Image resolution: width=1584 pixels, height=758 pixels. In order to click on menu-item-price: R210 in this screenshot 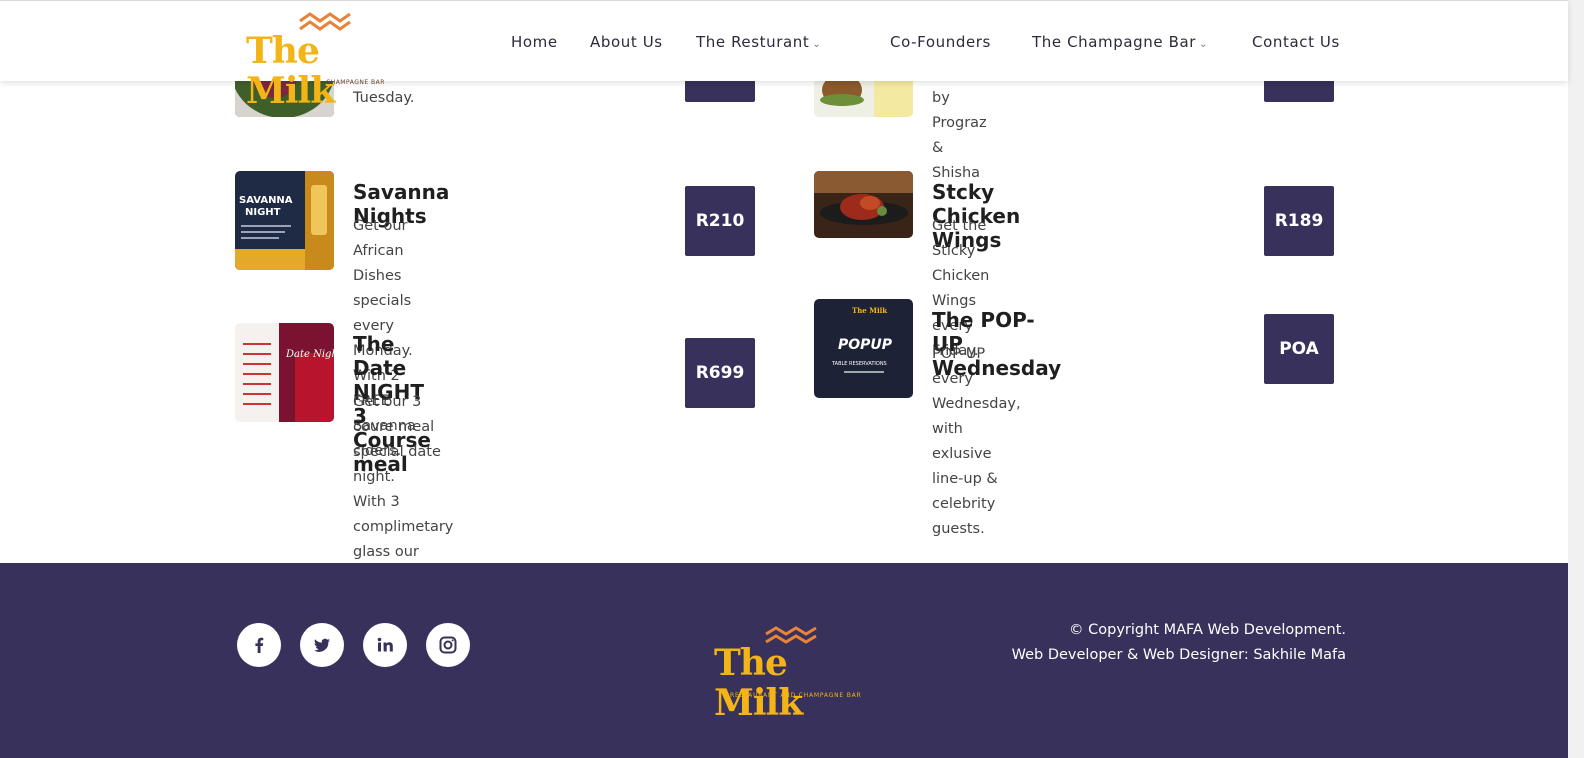, I will do `click(720, 221)`.